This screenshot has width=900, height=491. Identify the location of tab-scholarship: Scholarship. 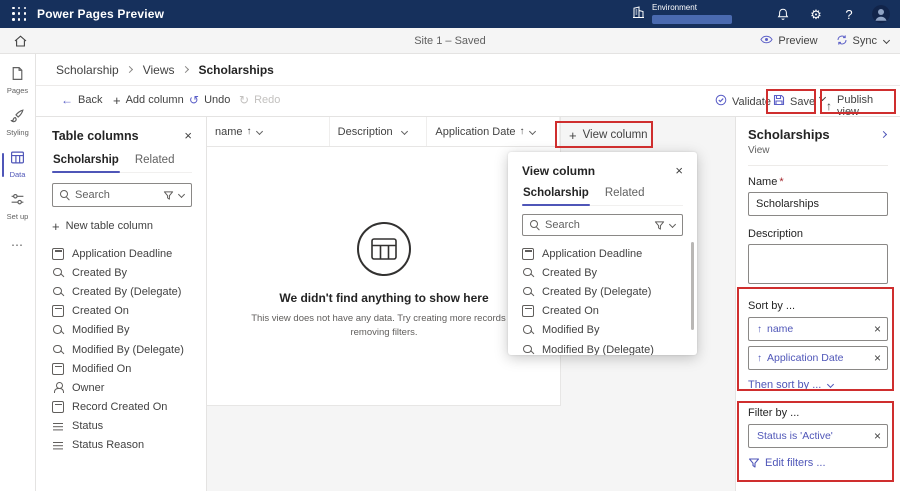
(86, 162).